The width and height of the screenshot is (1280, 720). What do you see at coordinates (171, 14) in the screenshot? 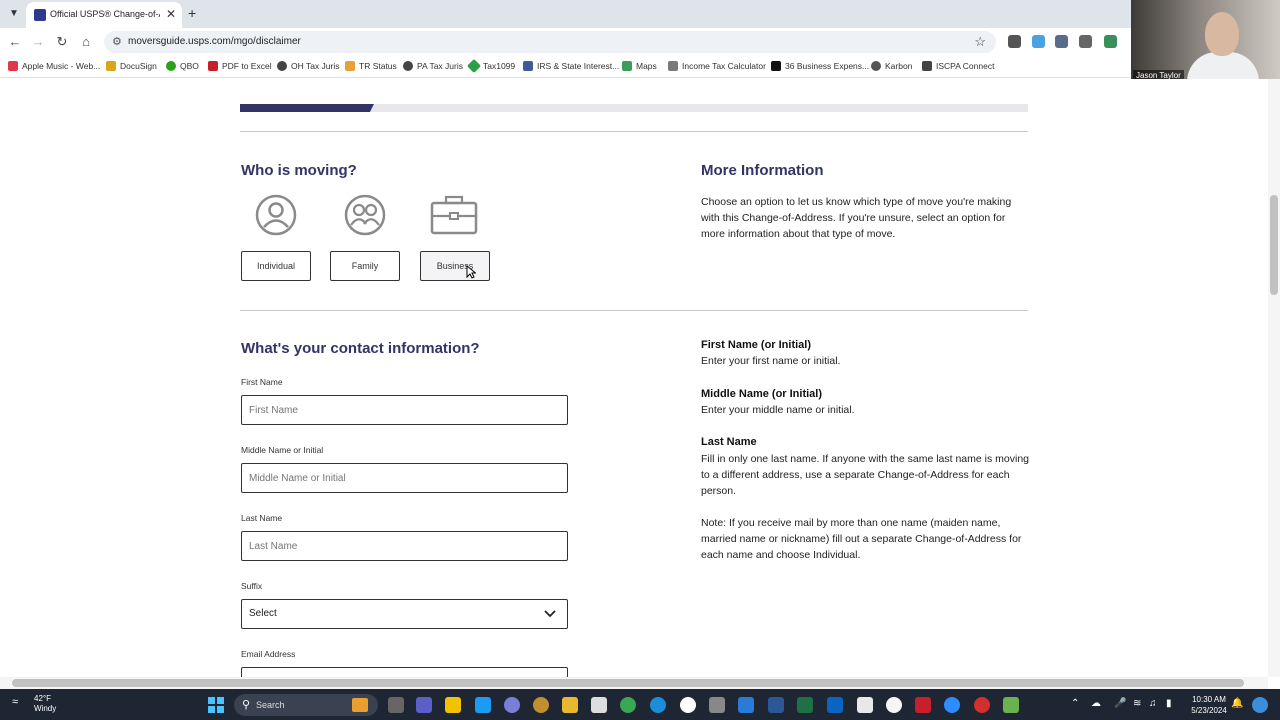
I see `close-tab-icon: ✕` at bounding box center [171, 14].